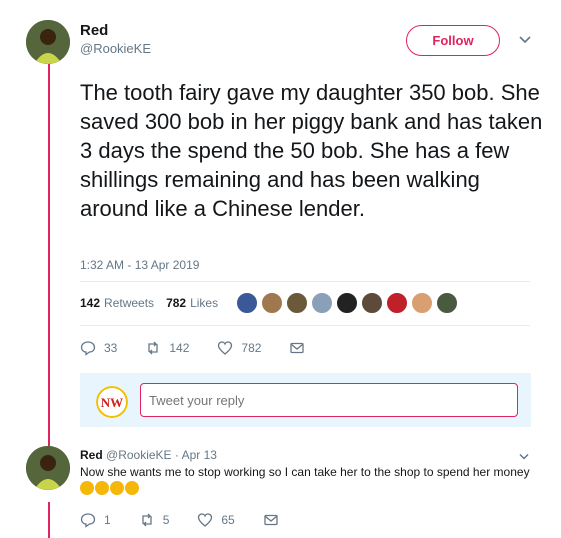  I want to click on reply-actions: 1 5 65, so click(197, 520).